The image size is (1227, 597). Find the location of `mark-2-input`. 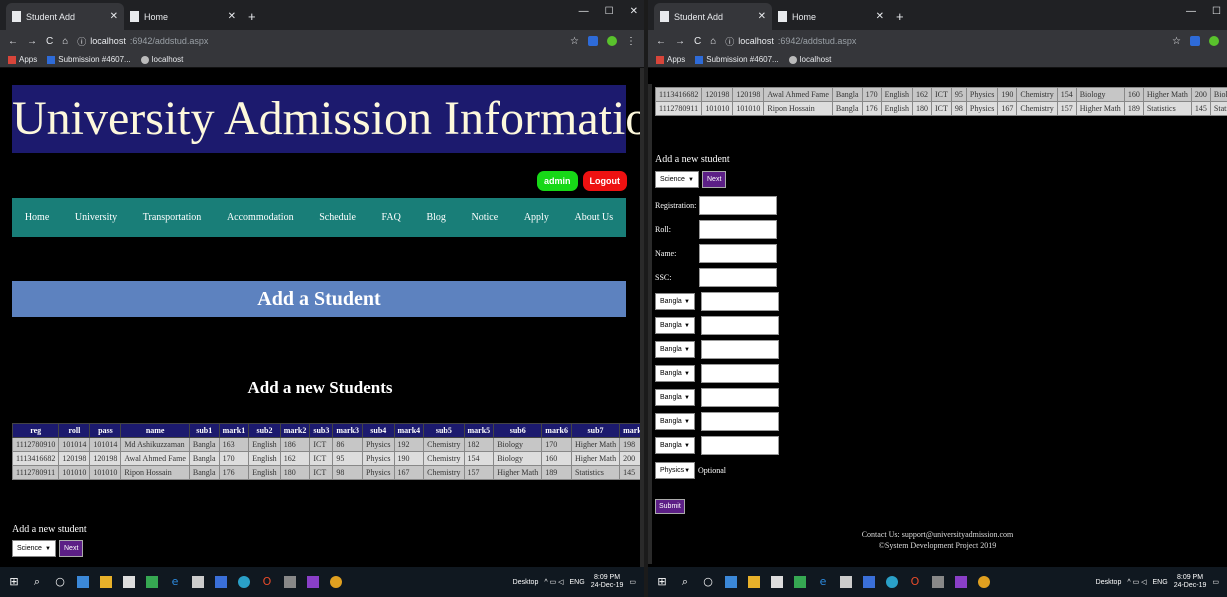

mark-2-input is located at coordinates (740, 325).